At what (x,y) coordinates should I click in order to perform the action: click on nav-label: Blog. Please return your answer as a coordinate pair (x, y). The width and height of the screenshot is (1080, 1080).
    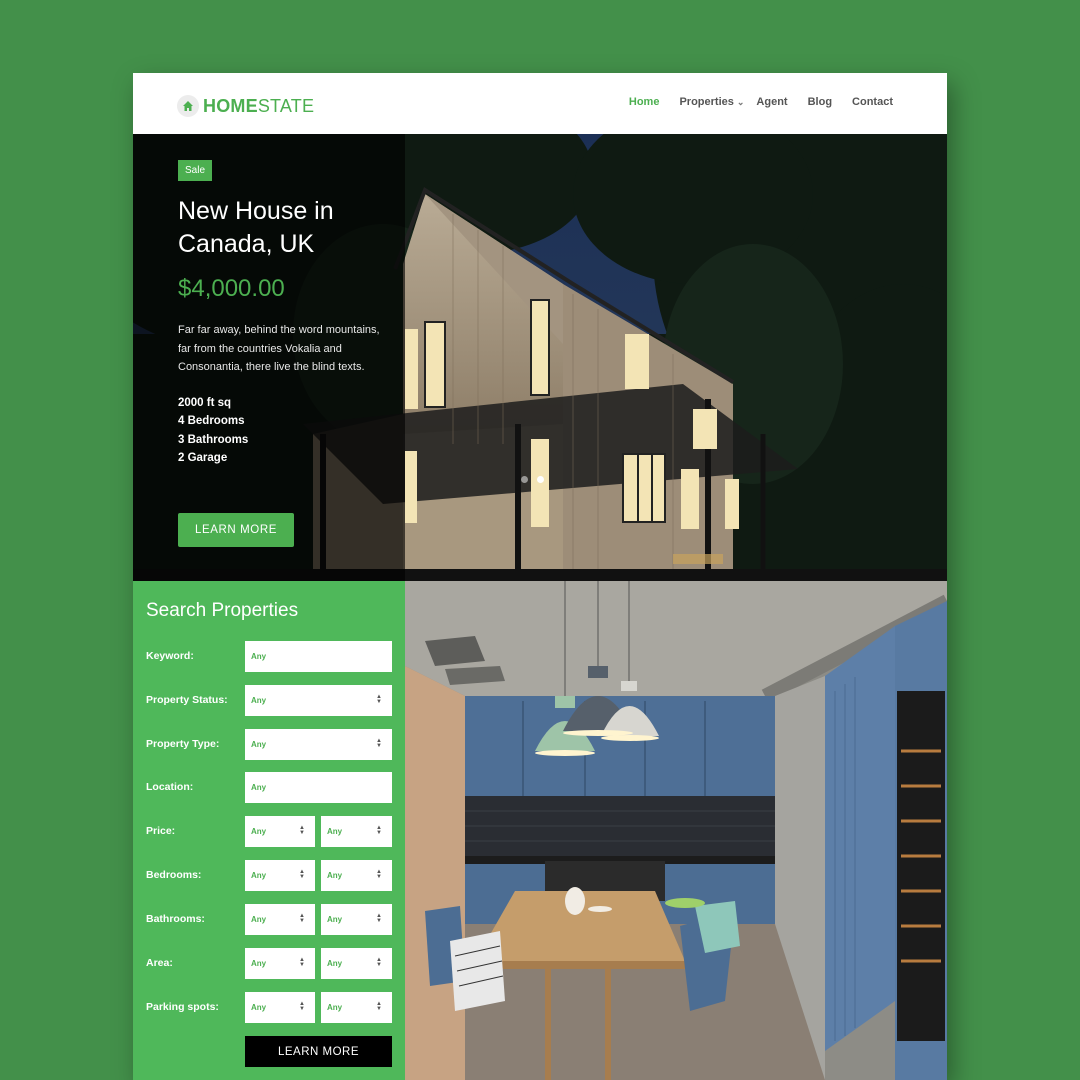
    Looking at the image, I should click on (820, 102).